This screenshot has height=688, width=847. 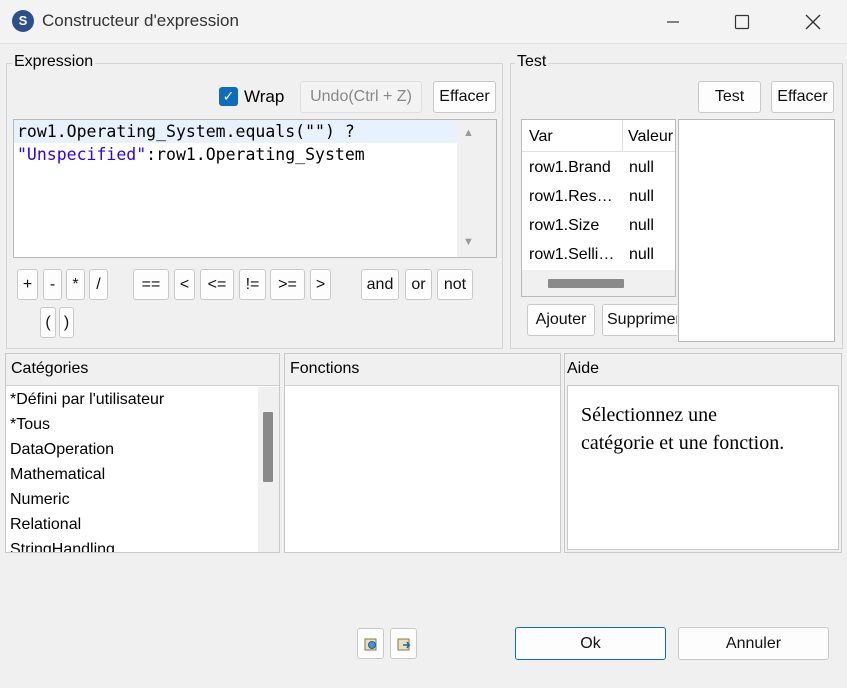 What do you see at coordinates (264, 96) in the screenshot?
I see `wrap-label: Wrap` at bounding box center [264, 96].